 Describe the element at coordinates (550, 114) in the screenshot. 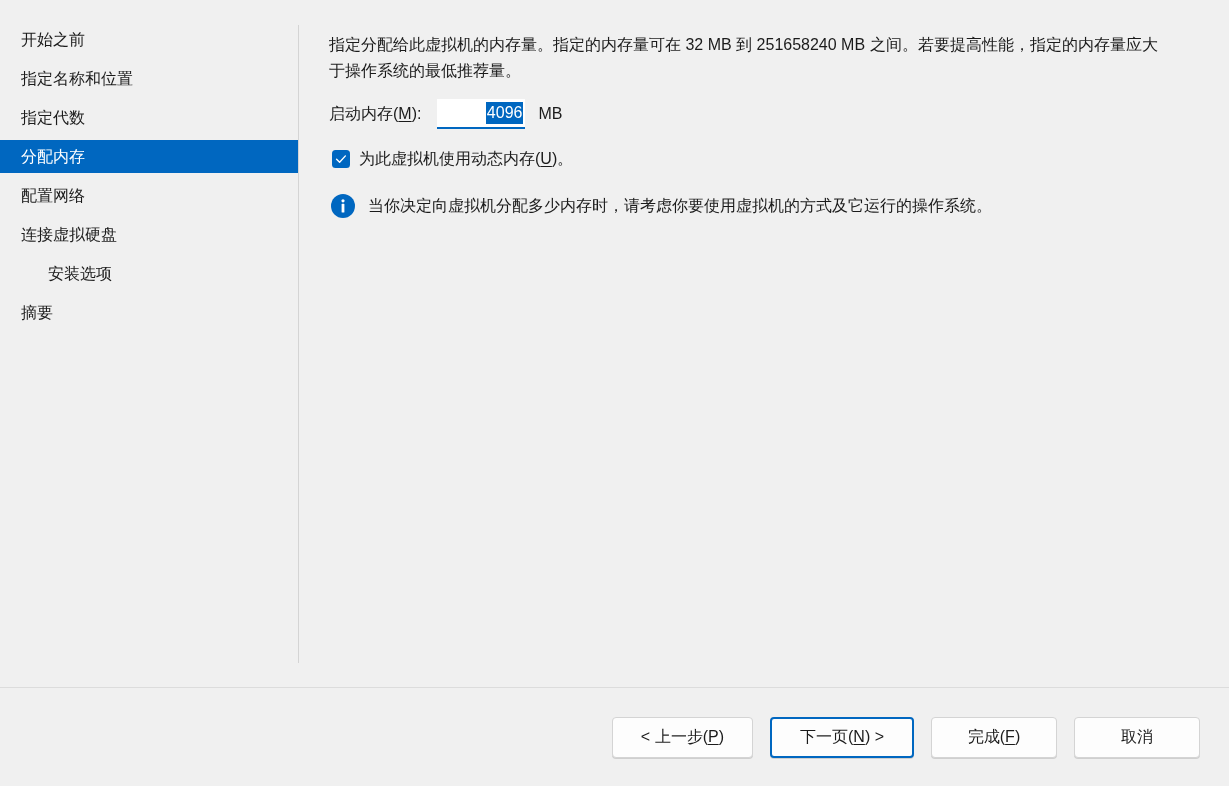

I see `unit-label: MB` at that location.